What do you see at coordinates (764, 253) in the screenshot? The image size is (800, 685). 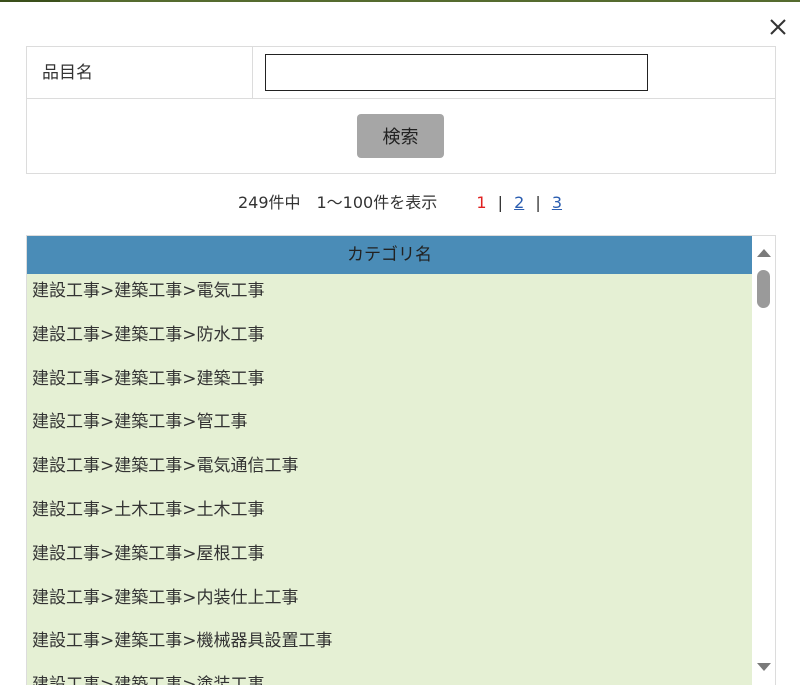 I see `scroll-up-arrow-icon` at bounding box center [764, 253].